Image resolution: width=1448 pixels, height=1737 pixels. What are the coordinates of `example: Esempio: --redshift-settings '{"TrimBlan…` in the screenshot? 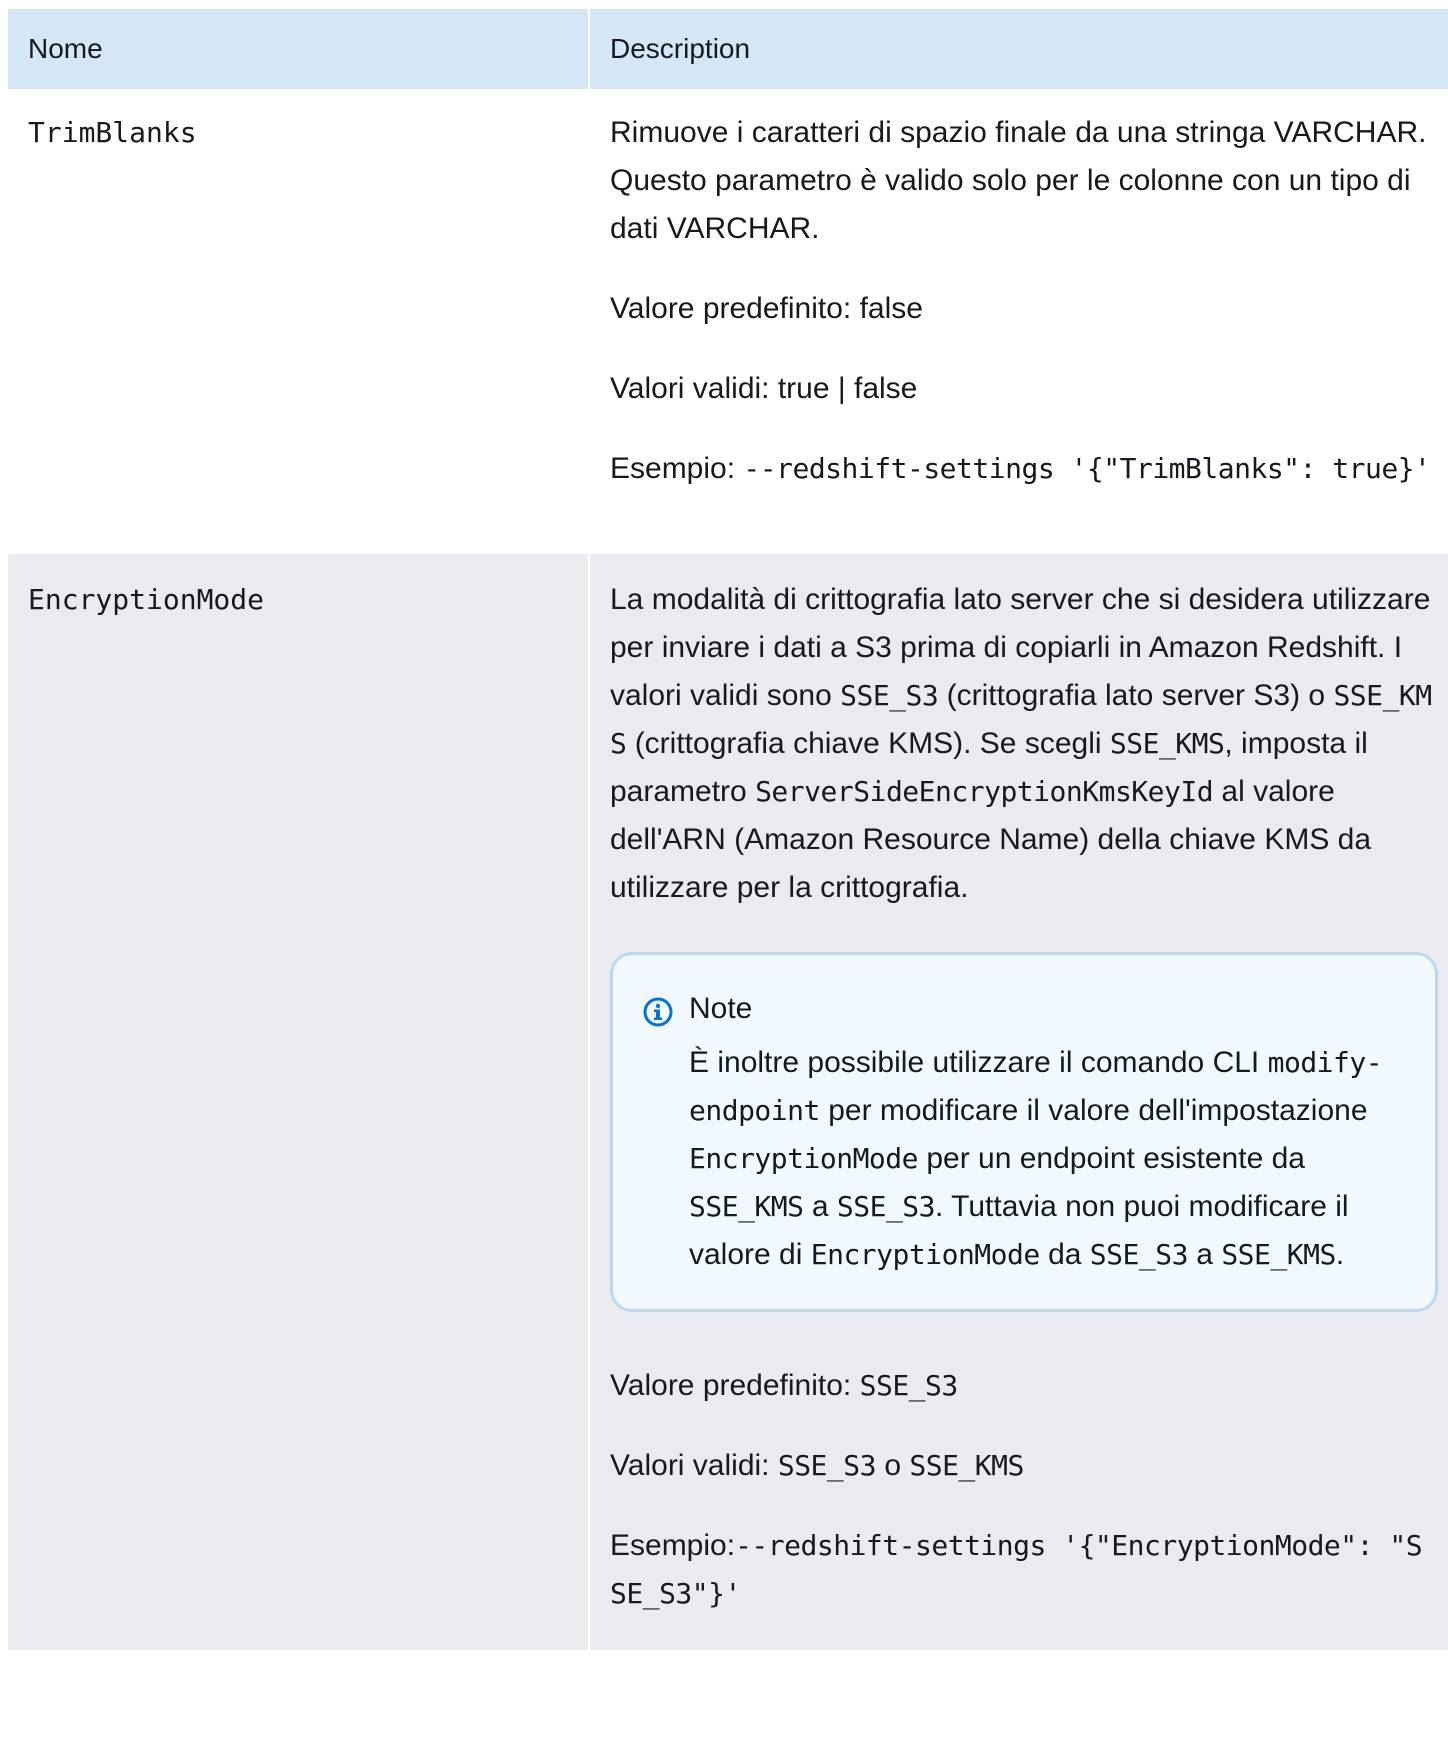 It's located at (1024, 469).